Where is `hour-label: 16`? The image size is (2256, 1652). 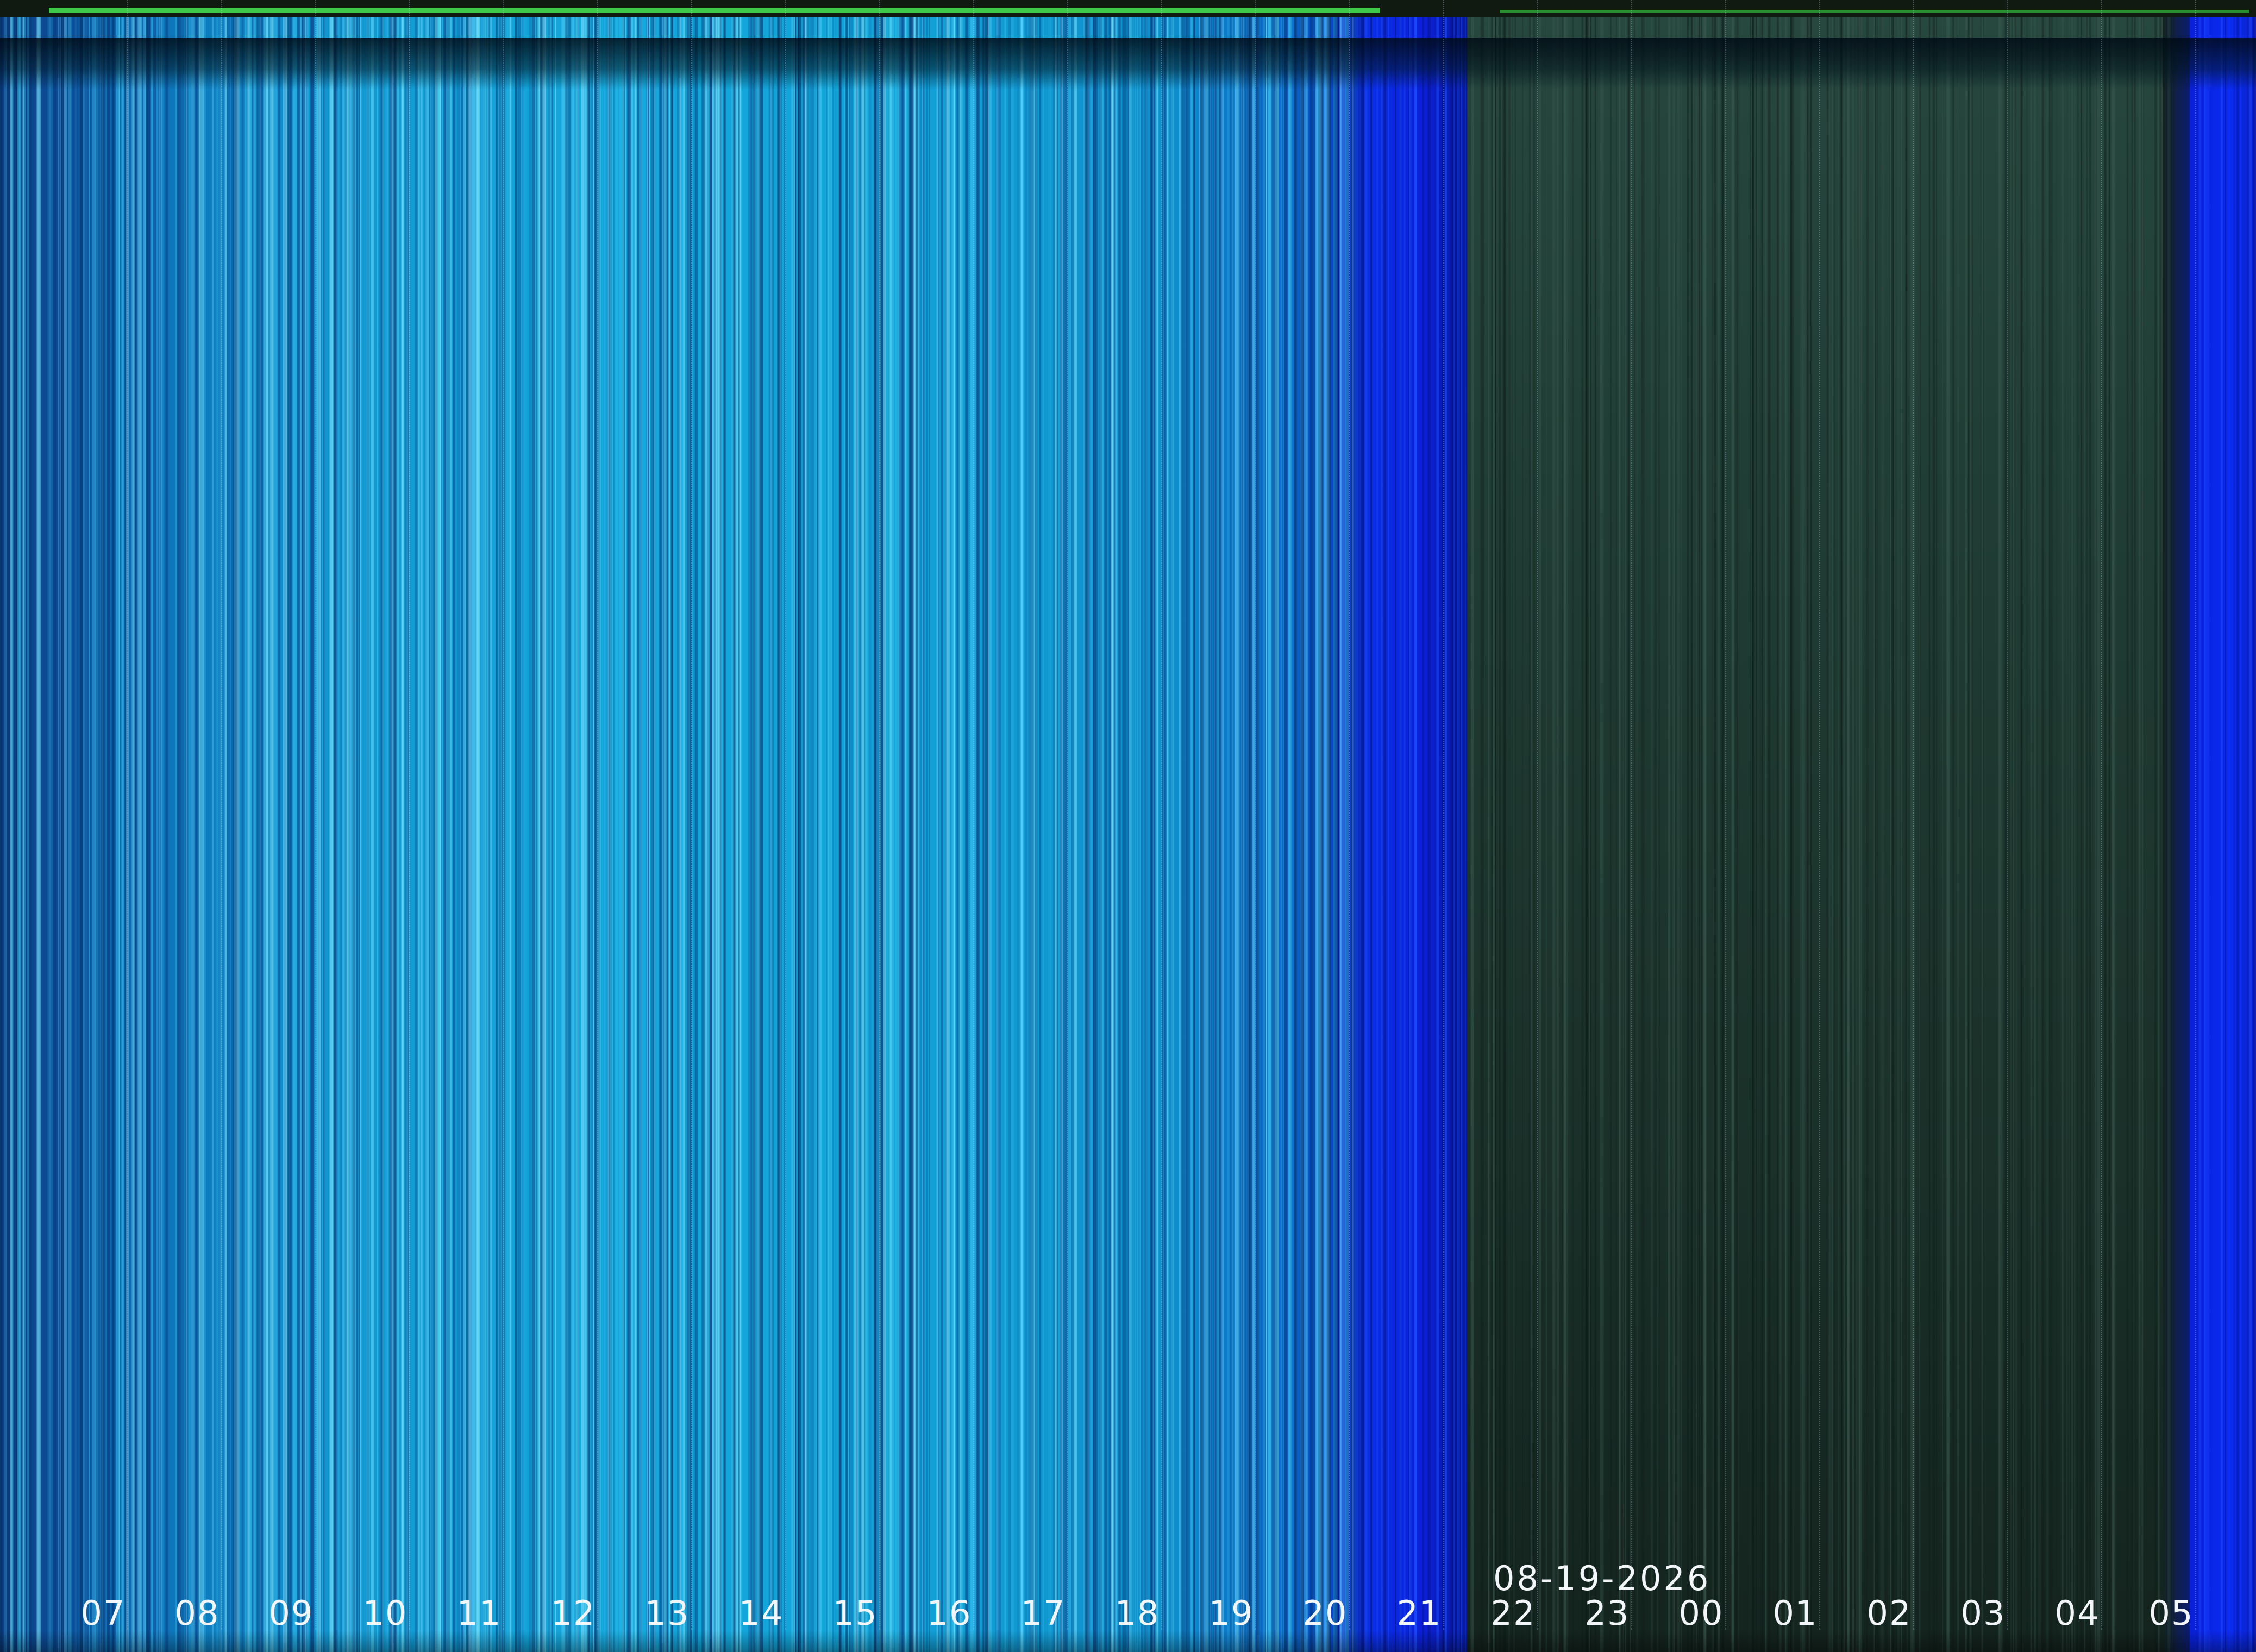 hour-label: 16 is located at coordinates (949, 1613).